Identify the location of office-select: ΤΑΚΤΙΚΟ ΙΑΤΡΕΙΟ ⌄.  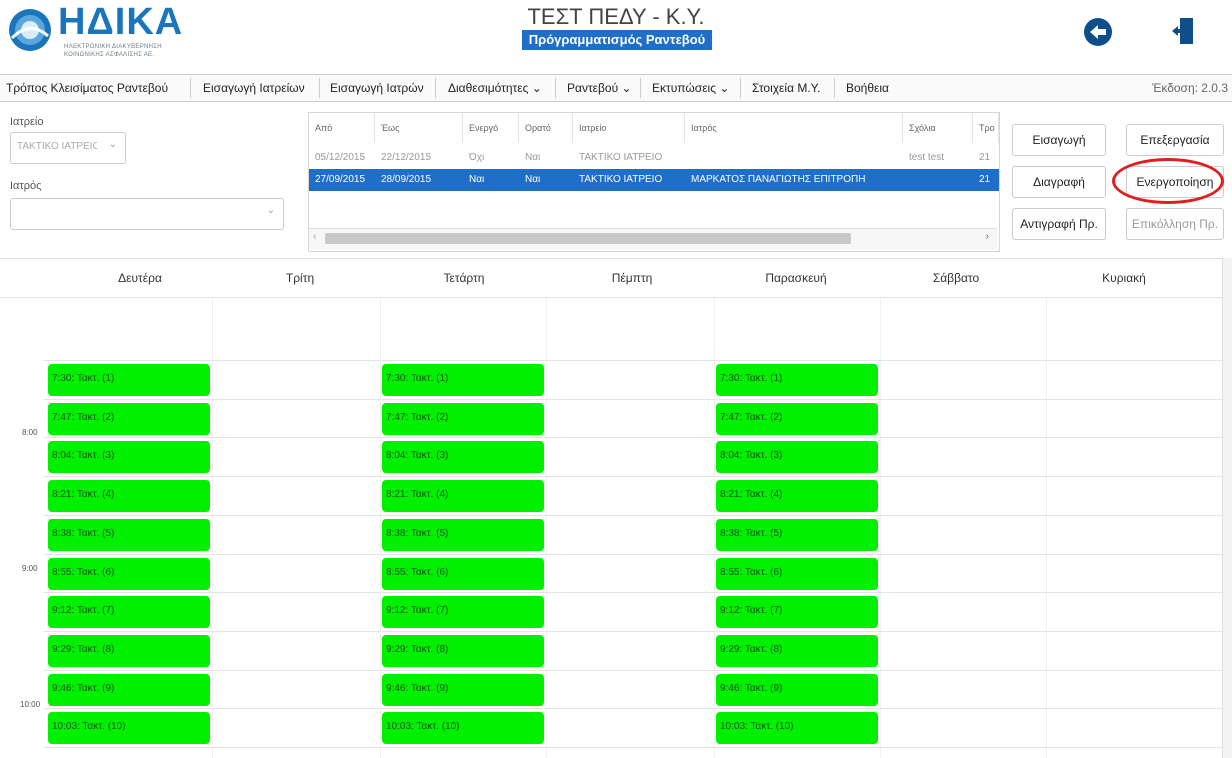
(68, 148).